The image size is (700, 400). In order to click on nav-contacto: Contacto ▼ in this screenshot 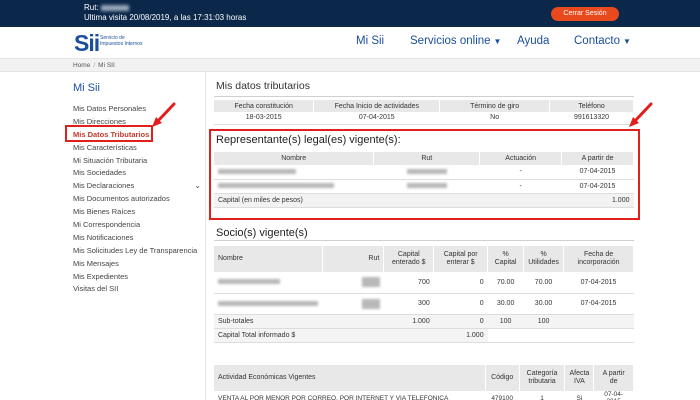, I will do `click(602, 41)`.